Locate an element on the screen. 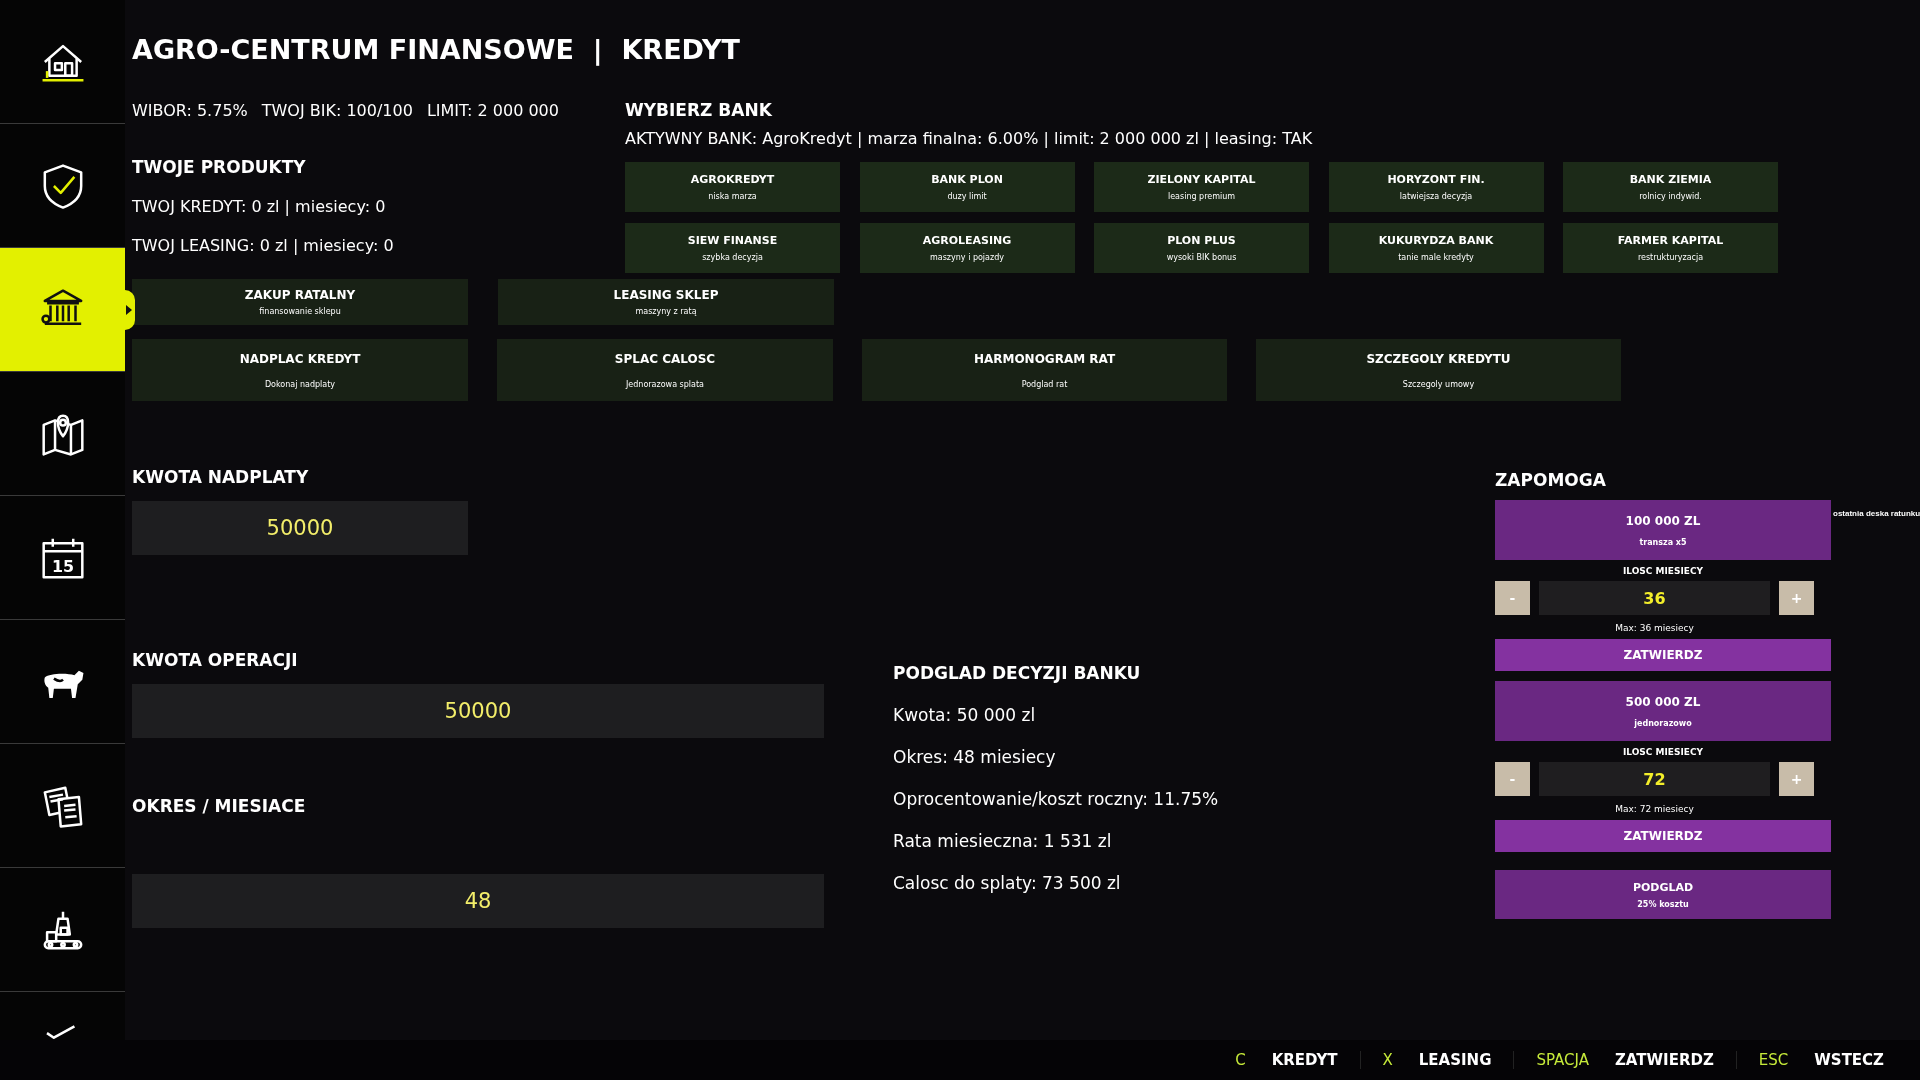  bank-button: KUKURYDZA BANK tanie male kredyty is located at coordinates (1436, 248).